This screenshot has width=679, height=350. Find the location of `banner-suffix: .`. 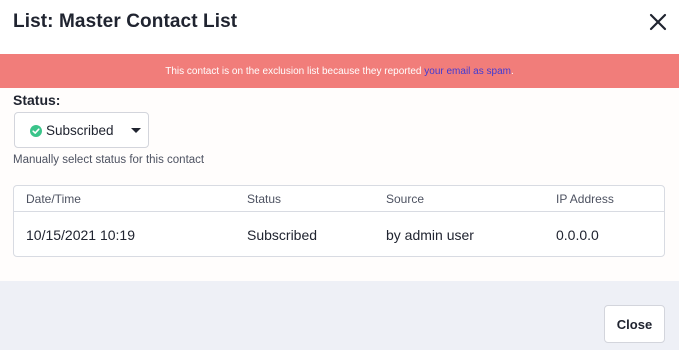

banner-suffix: . is located at coordinates (512, 71).